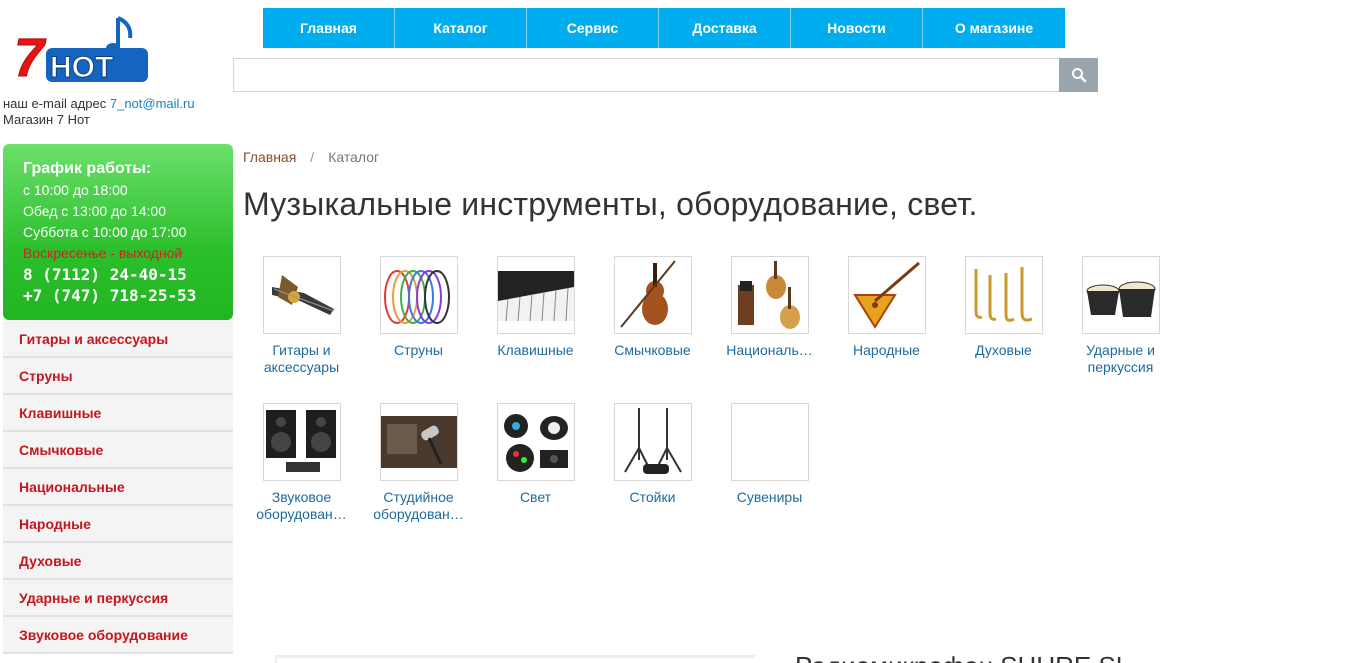  I want to click on category-light: Свет, so click(535, 454).